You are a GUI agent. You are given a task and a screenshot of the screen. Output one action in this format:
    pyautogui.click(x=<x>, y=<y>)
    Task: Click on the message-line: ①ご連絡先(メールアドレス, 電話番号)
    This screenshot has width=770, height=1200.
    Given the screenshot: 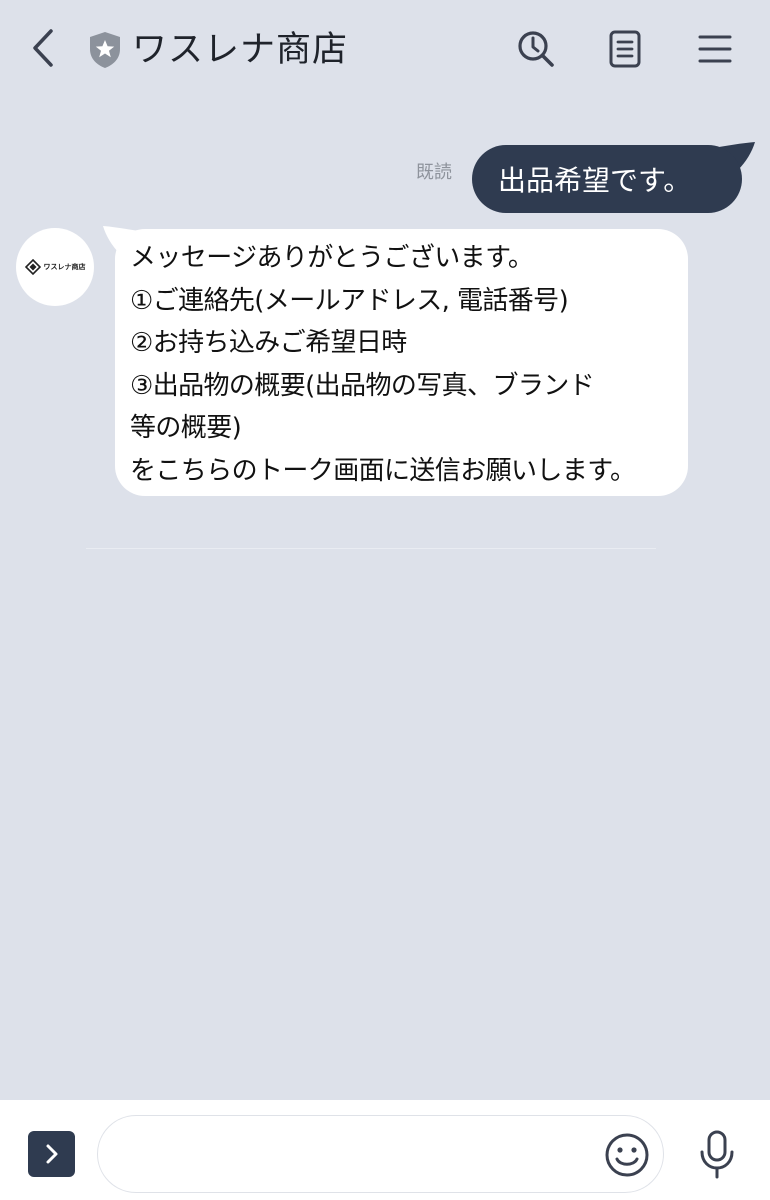 What is the action you would take?
    pyautogui.click(x=349, y=300)
    